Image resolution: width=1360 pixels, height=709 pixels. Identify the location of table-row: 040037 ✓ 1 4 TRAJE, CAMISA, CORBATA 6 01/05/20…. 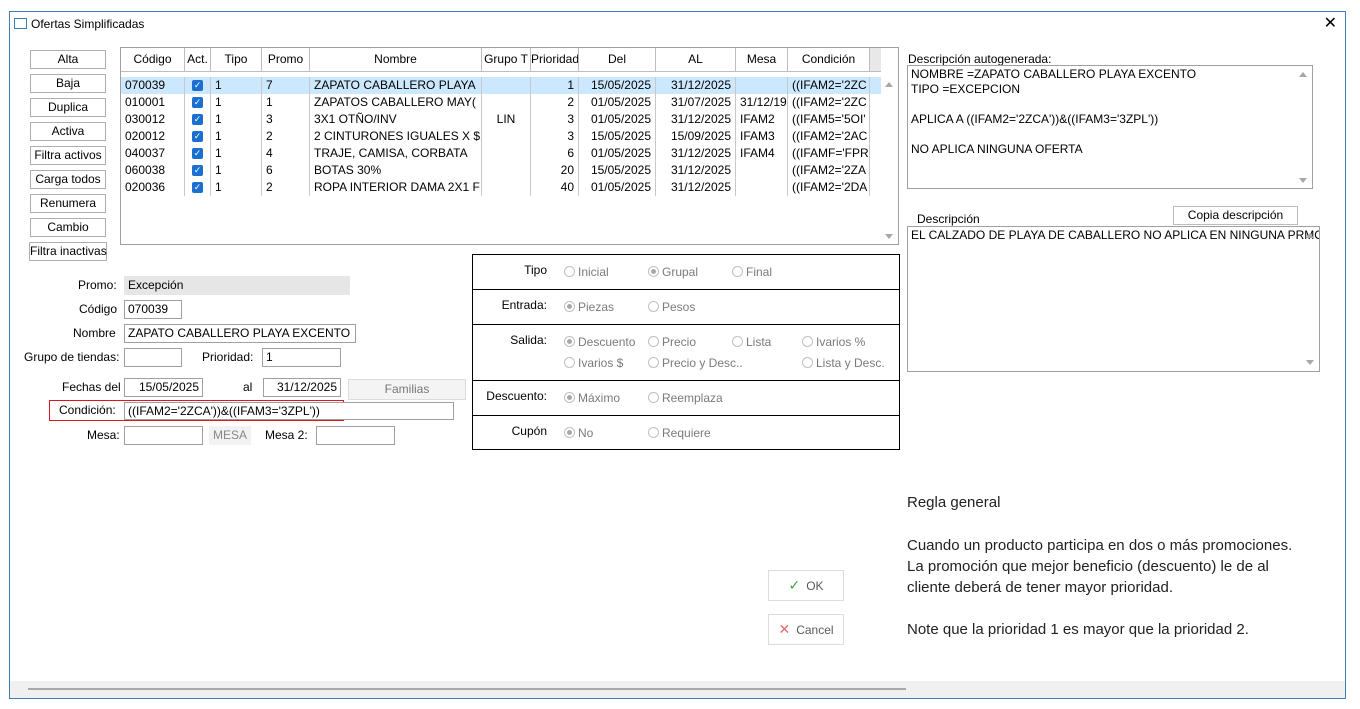
(502, 153).